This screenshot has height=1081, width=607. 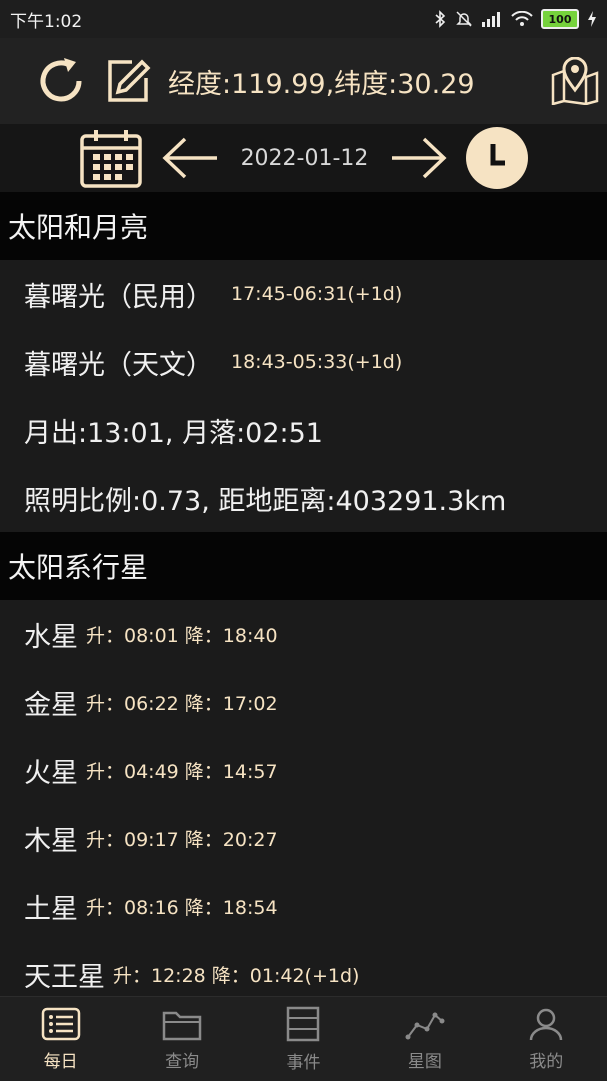 I want to click on planet-times: 升：04:49 降：14:57, so click(x=182, y=771).